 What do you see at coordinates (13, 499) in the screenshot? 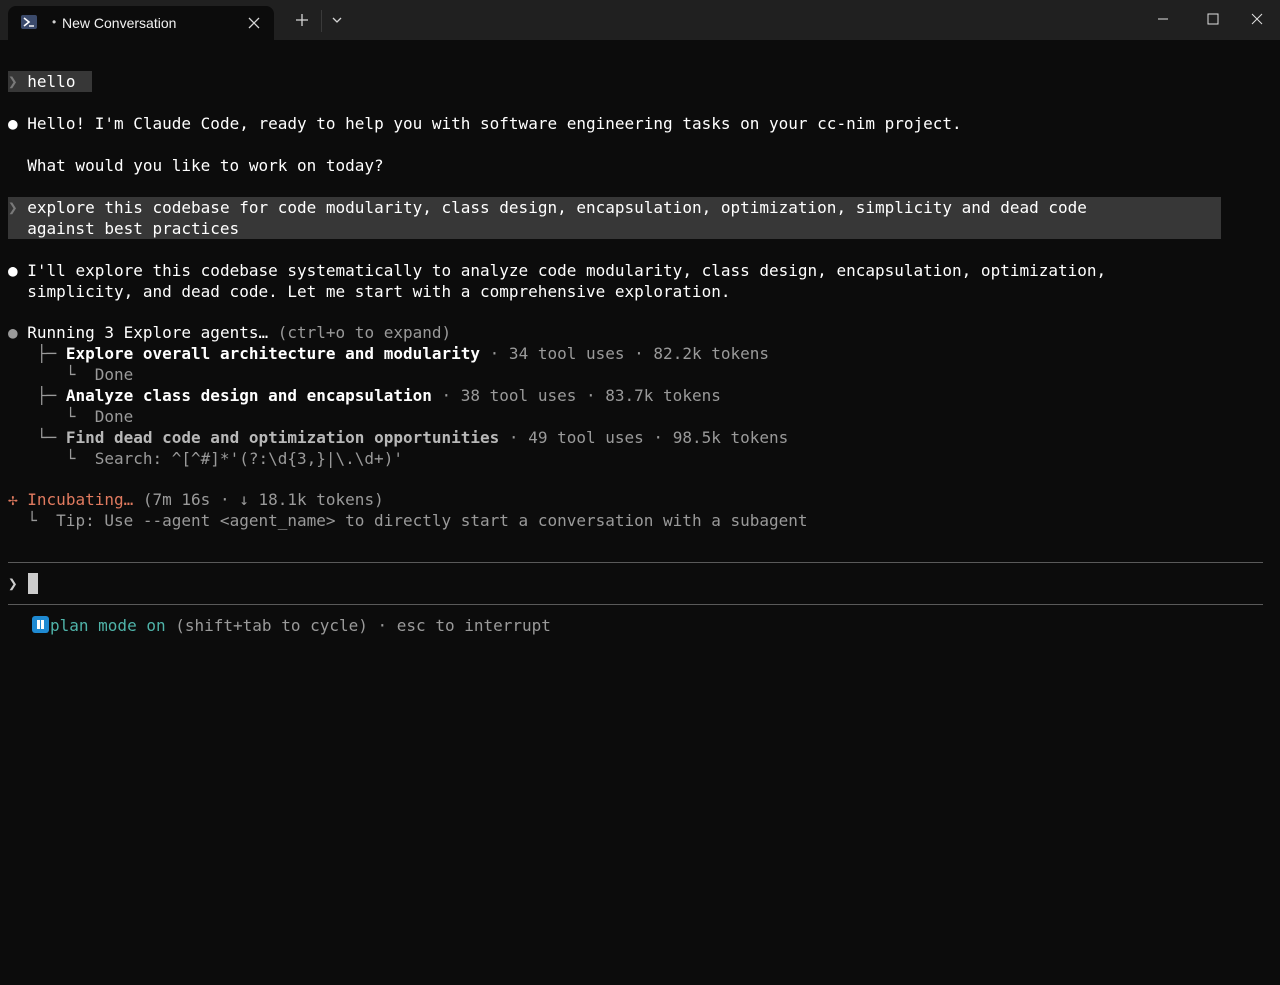
I see `spinner-icon: ✢` at bounding box center [13, 499].